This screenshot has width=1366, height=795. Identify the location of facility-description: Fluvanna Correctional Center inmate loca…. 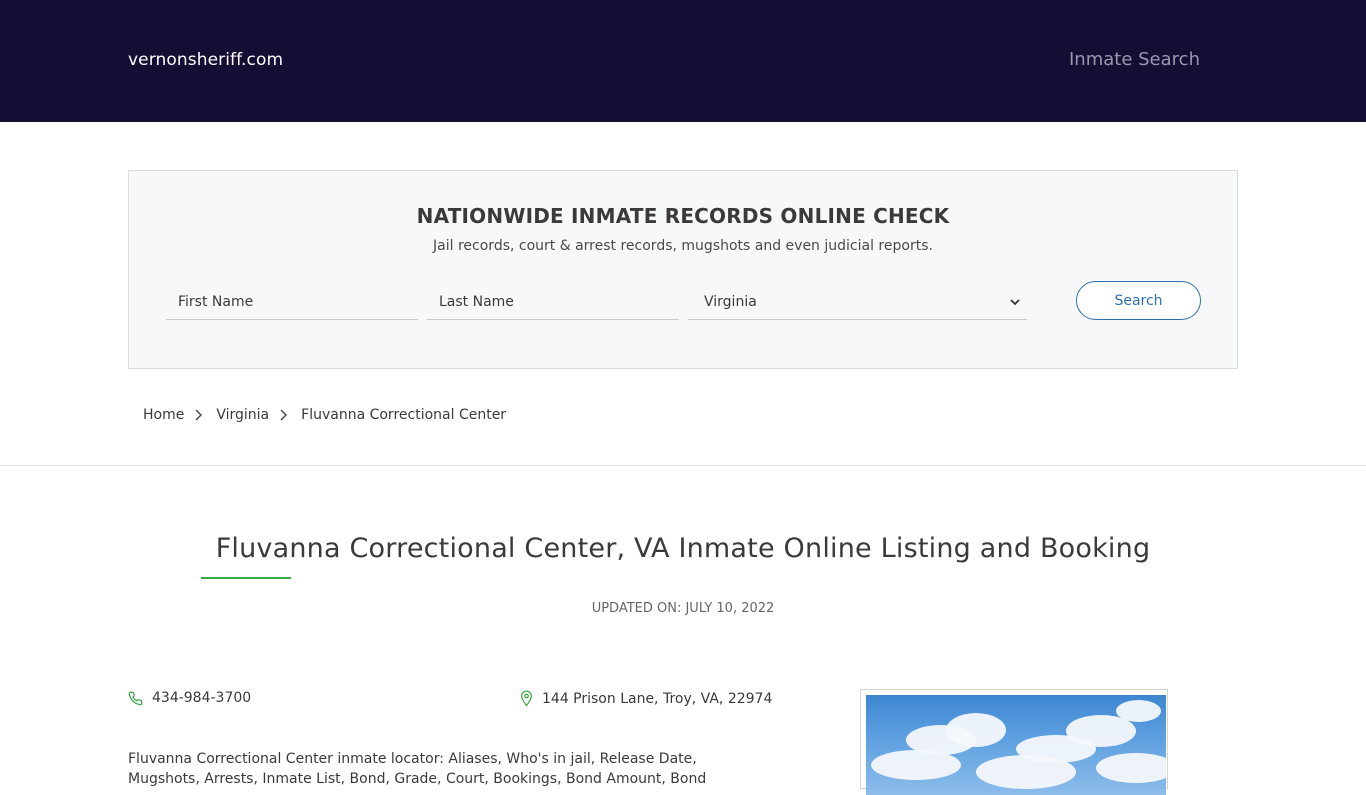
(417, 769).